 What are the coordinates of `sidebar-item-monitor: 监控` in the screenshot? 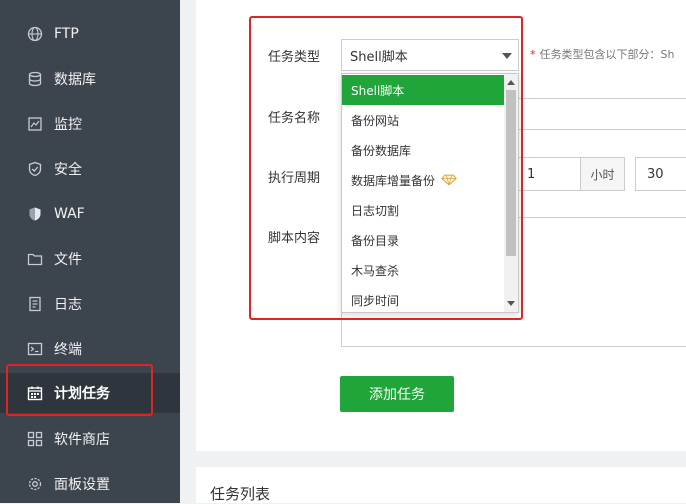 It's located at (90, 124).